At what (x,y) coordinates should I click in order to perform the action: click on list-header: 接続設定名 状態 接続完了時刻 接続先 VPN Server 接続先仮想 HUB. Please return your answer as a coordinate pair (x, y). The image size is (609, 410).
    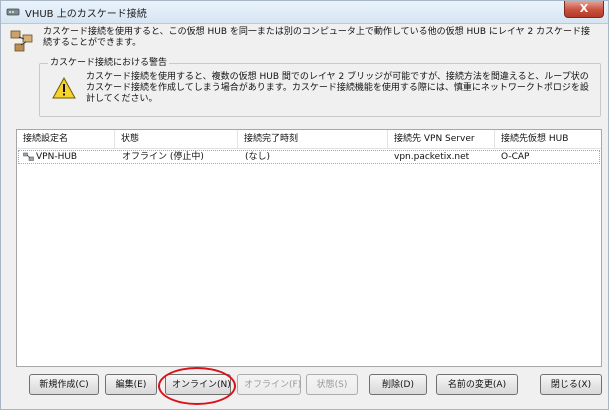
    Looking at the image, I should click on (309, 139).